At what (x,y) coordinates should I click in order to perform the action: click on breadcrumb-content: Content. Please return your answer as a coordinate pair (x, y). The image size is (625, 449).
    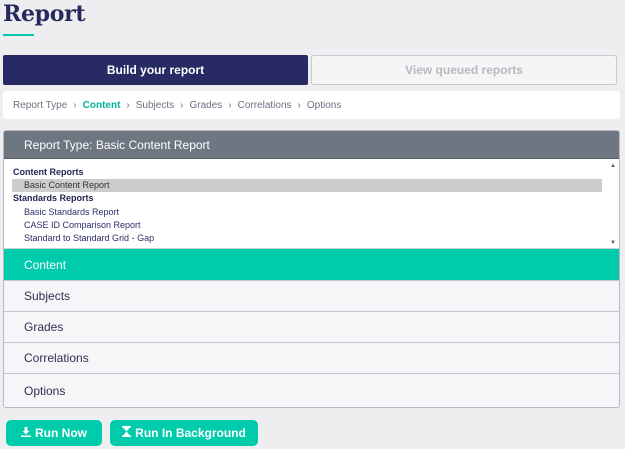
    Looking at the image, I should click on (102, 105).